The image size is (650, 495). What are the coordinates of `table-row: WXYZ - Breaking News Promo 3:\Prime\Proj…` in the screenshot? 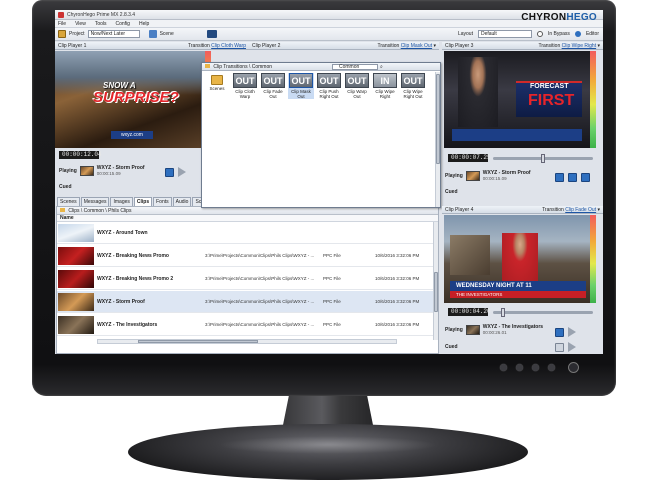 It's located at (247, 256).